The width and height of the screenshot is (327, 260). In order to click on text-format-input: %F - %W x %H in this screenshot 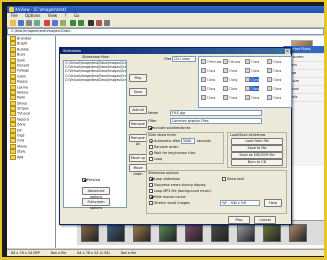, I will do `click(240, 203)`.